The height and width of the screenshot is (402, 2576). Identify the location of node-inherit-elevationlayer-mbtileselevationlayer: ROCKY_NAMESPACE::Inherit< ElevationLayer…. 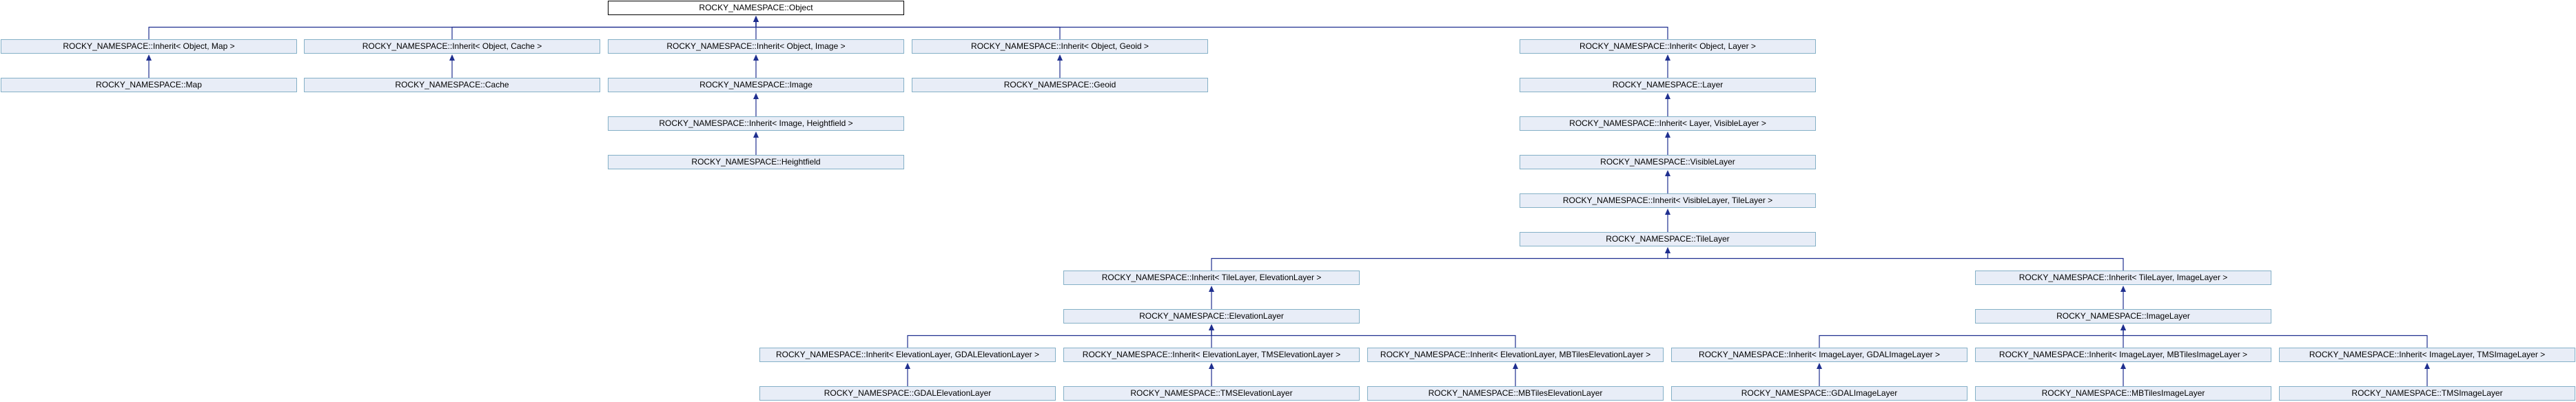
(1515, 355).